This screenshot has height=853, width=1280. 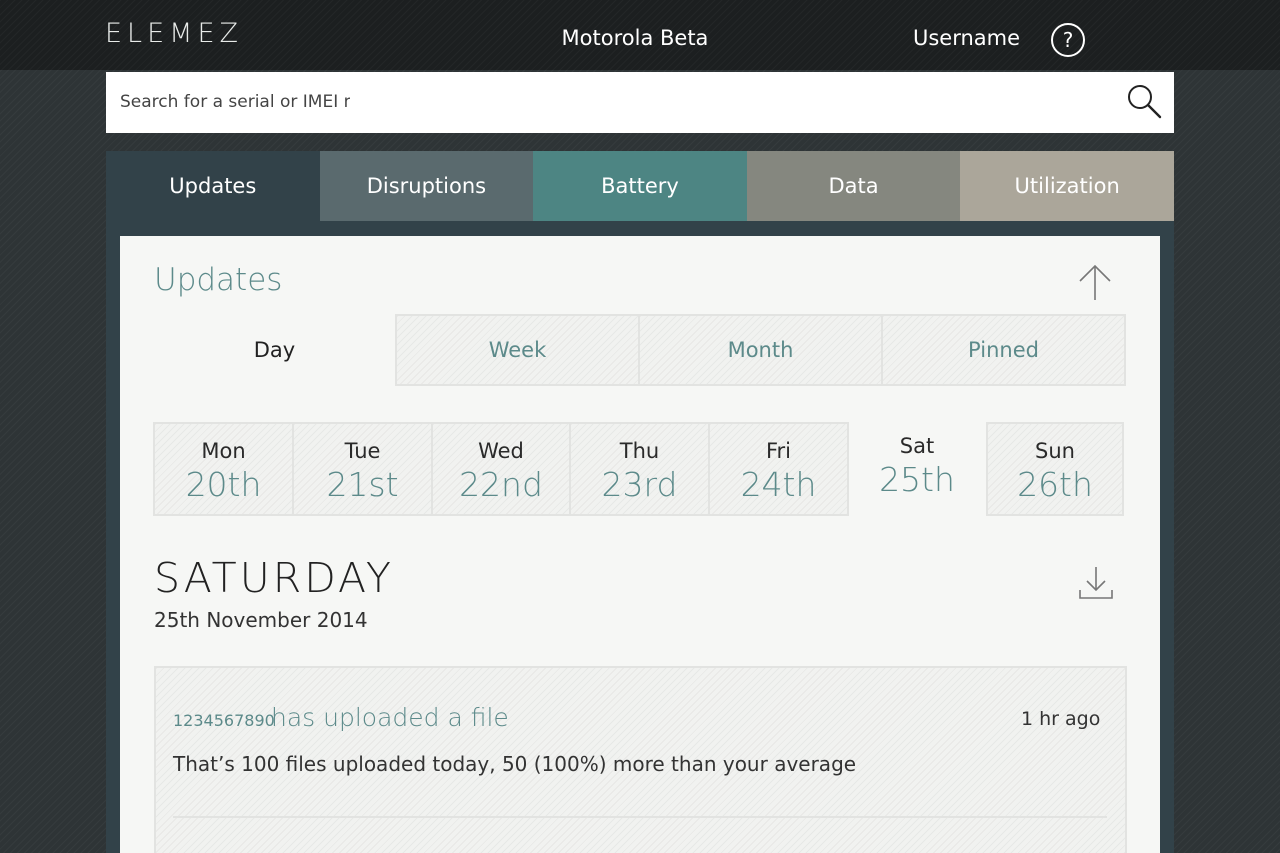 I want to click on day-fri: Fri 24th, so click(x=778, y=469).